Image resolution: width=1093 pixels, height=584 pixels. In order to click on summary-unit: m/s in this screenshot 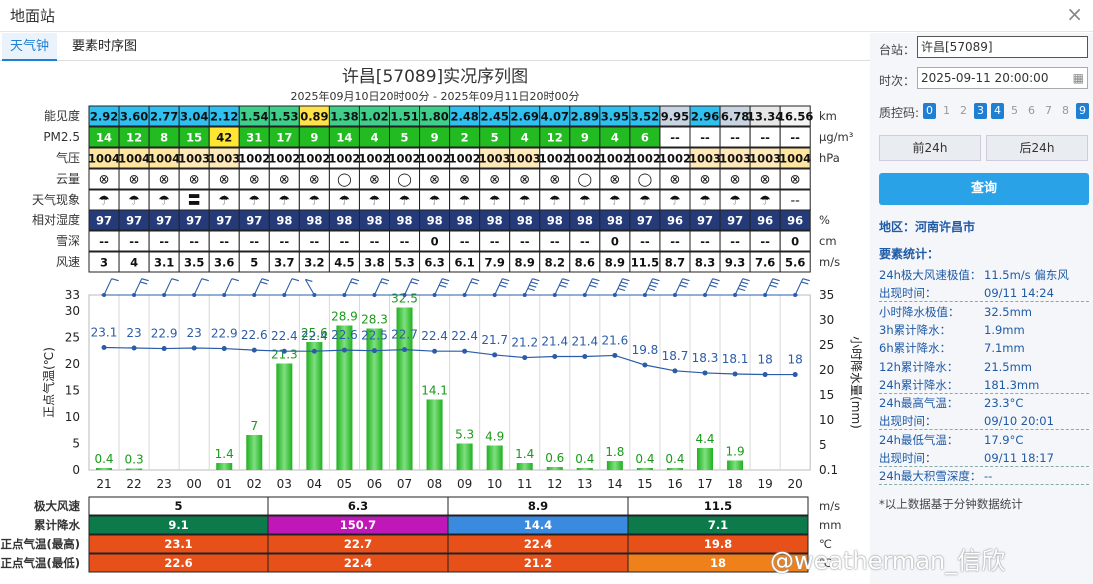, I will do `click(829, 506)`.